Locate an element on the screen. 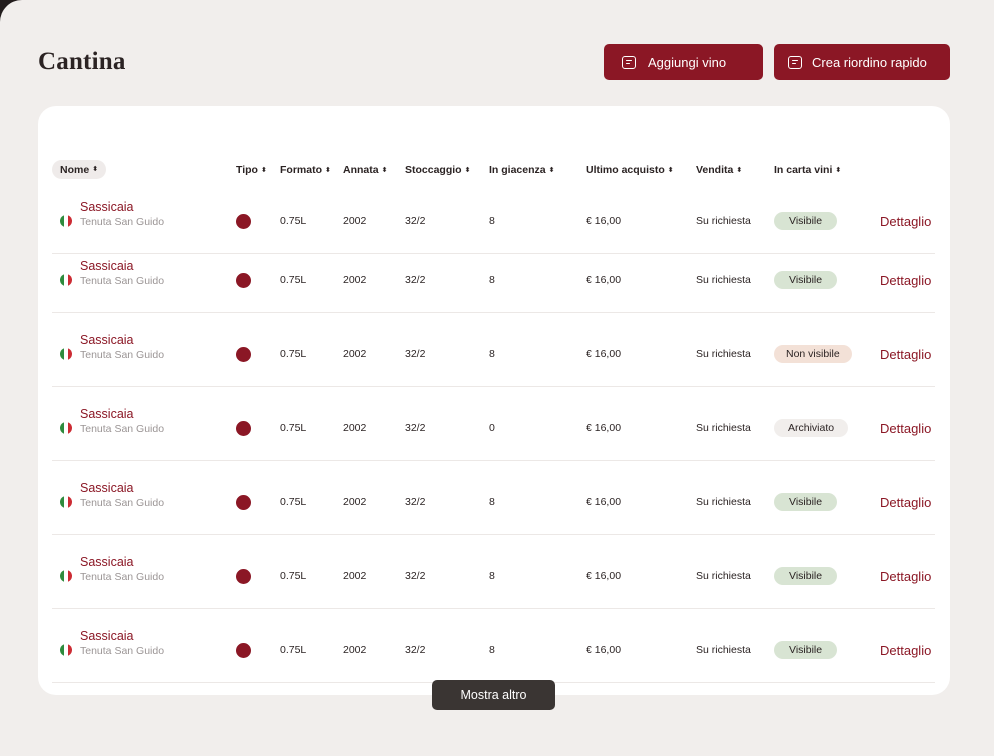  column-header-stoccaggio: Stoccaggio ⬍ is located at coordinates (437, 170).